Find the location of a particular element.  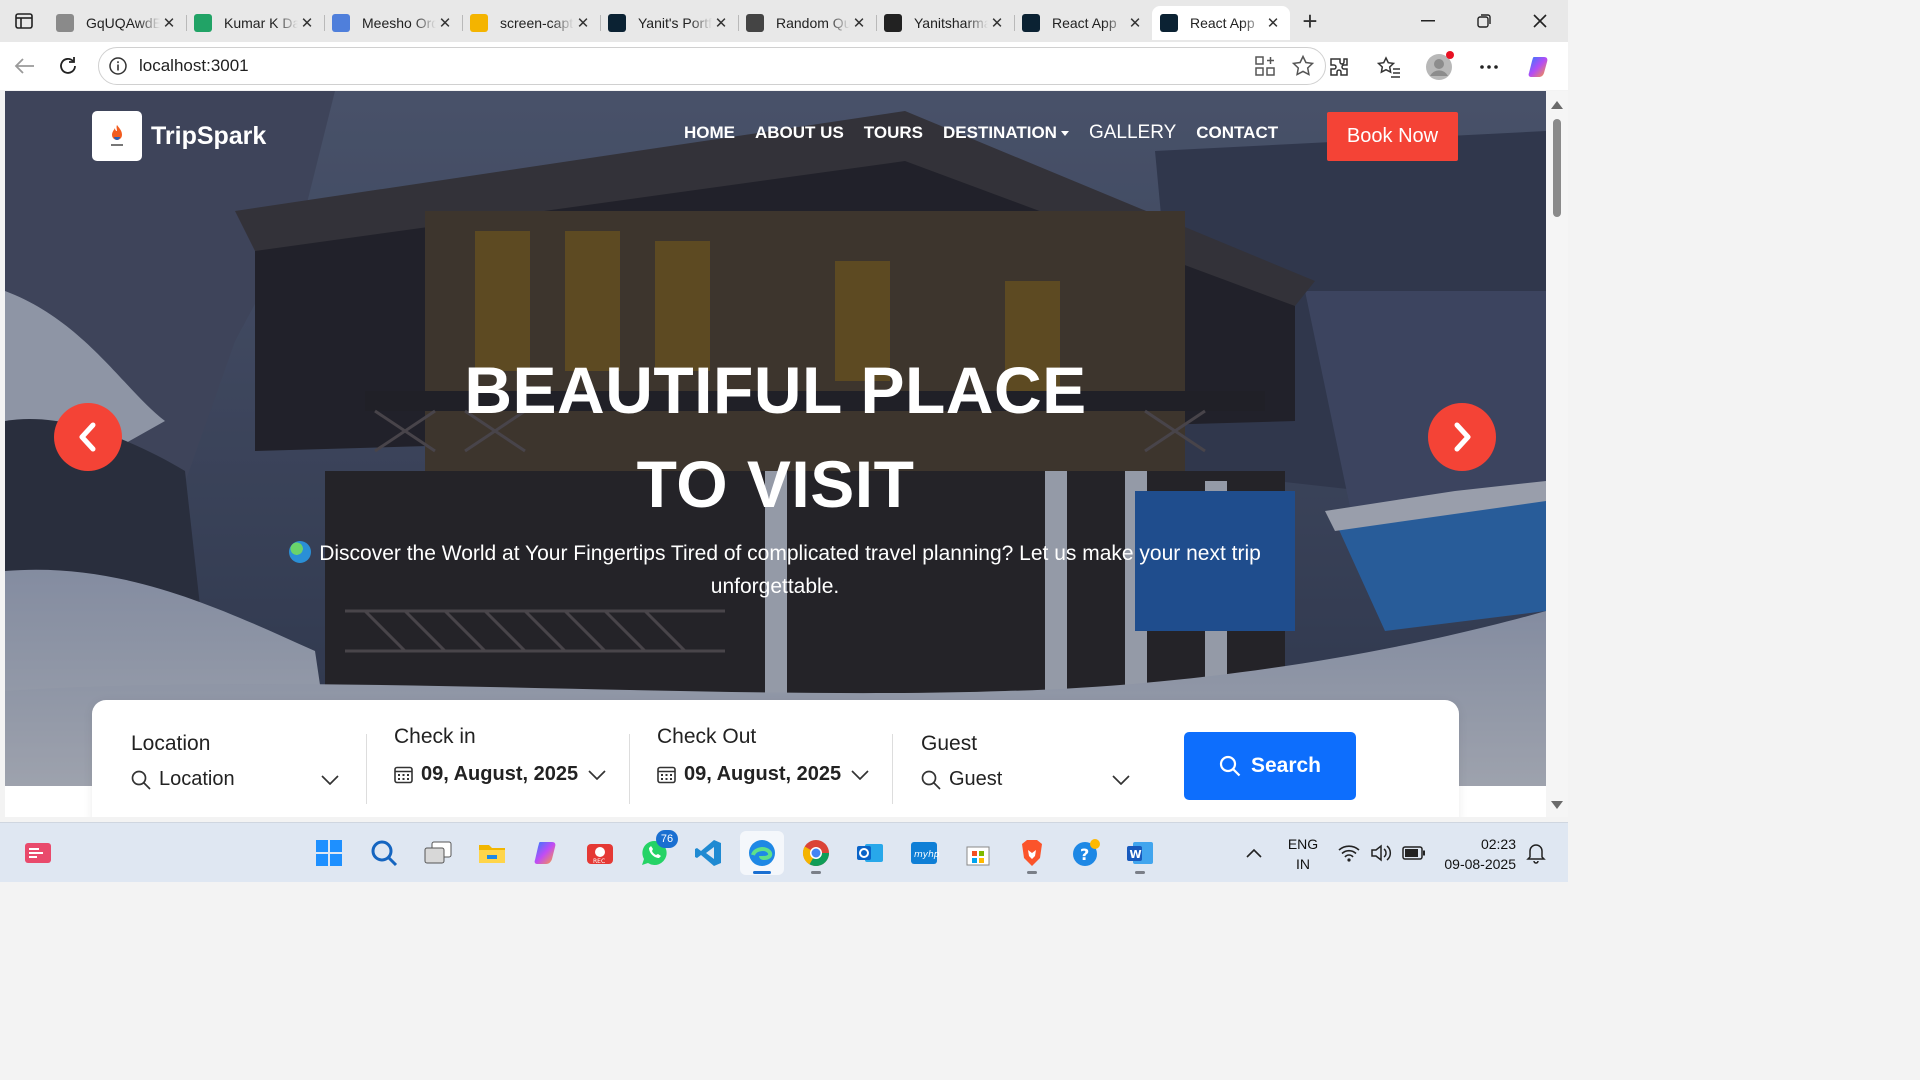

copilot-icon is located at coordinates (1539, 67).